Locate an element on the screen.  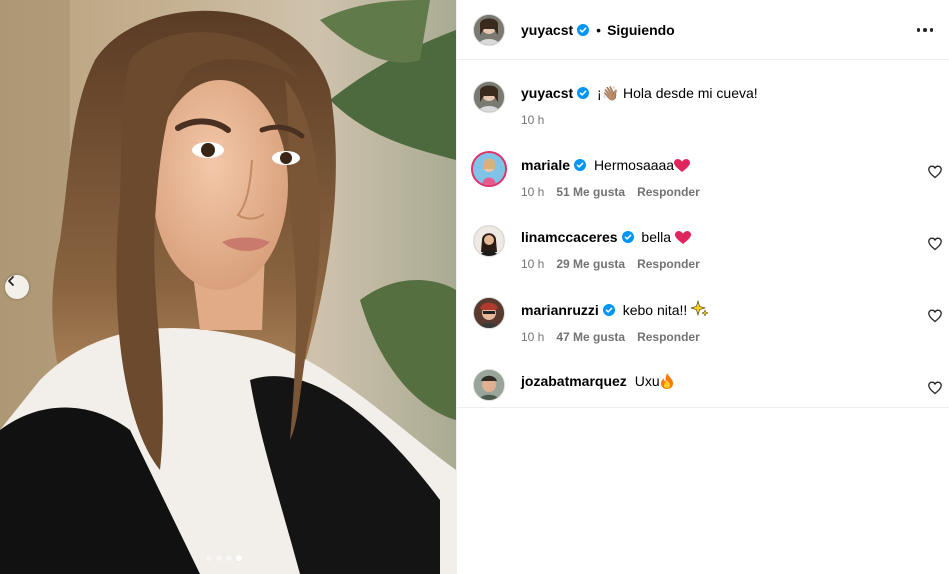
carousel-prev-button is located at coordinates (17, 287).